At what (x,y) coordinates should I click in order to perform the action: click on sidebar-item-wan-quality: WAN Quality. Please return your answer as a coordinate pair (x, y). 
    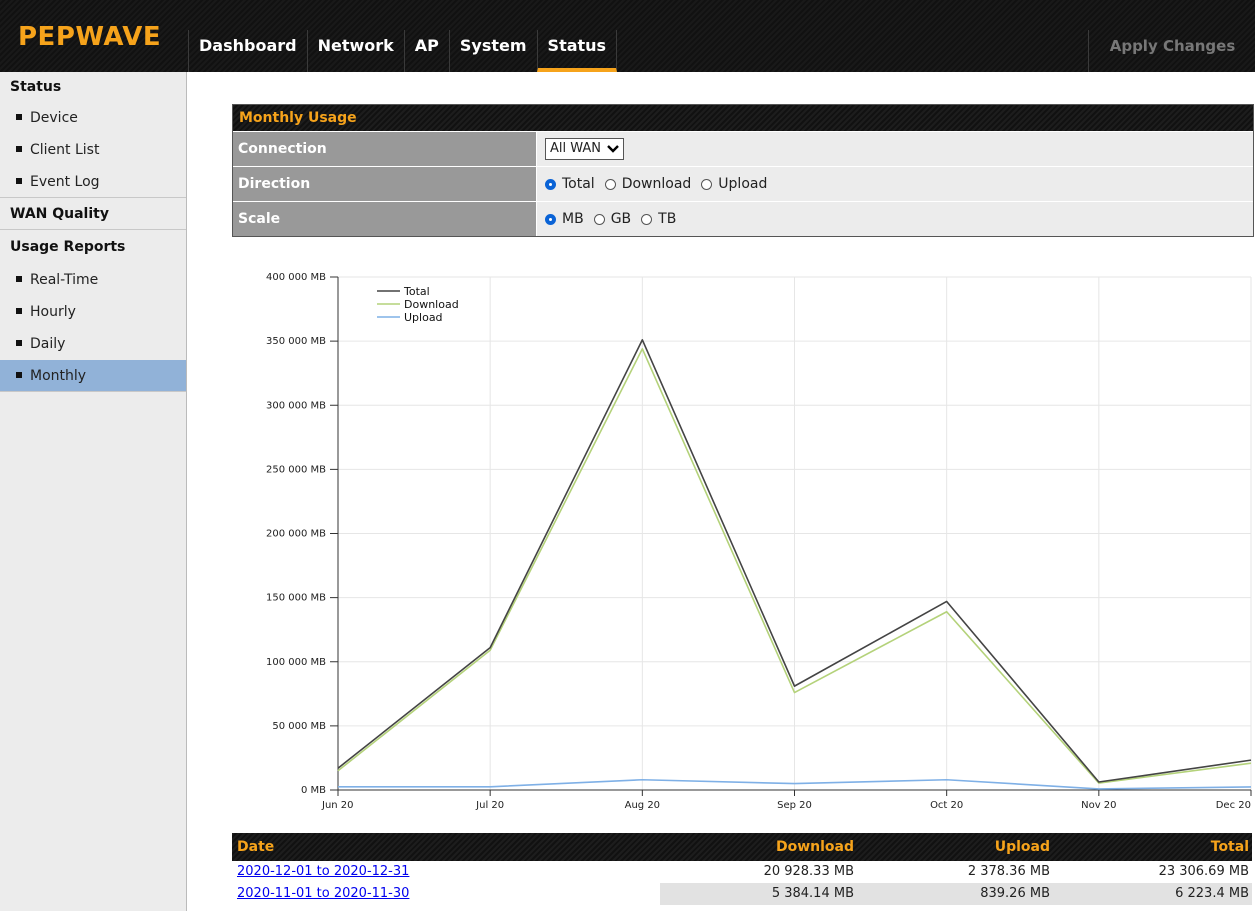
    Looking at the image, I should click on (93, 214).